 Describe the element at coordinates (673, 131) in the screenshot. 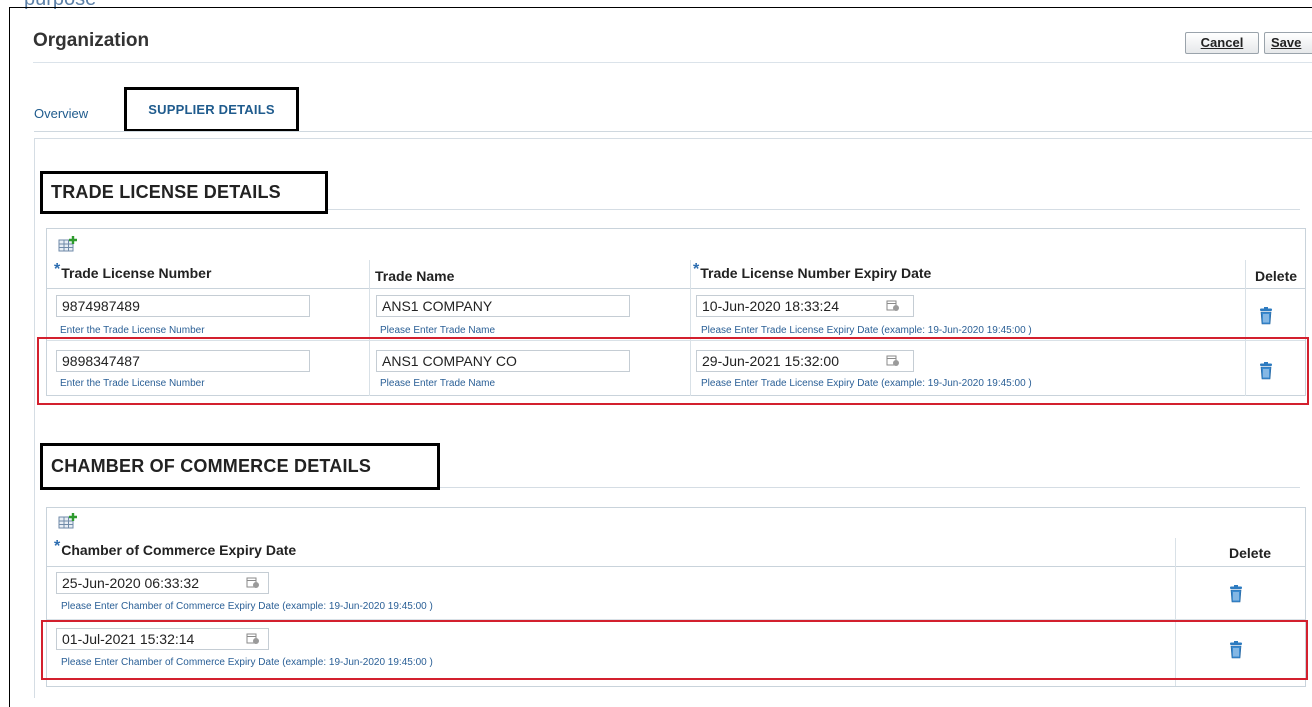

I see `tab-bar-divider` at that location.